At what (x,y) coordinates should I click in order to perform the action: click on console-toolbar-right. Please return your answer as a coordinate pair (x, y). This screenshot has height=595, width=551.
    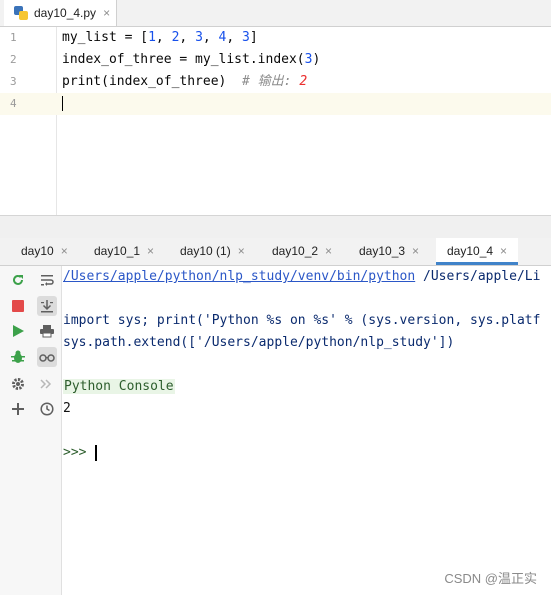
    Looking at the image, I should click on (48, 430).